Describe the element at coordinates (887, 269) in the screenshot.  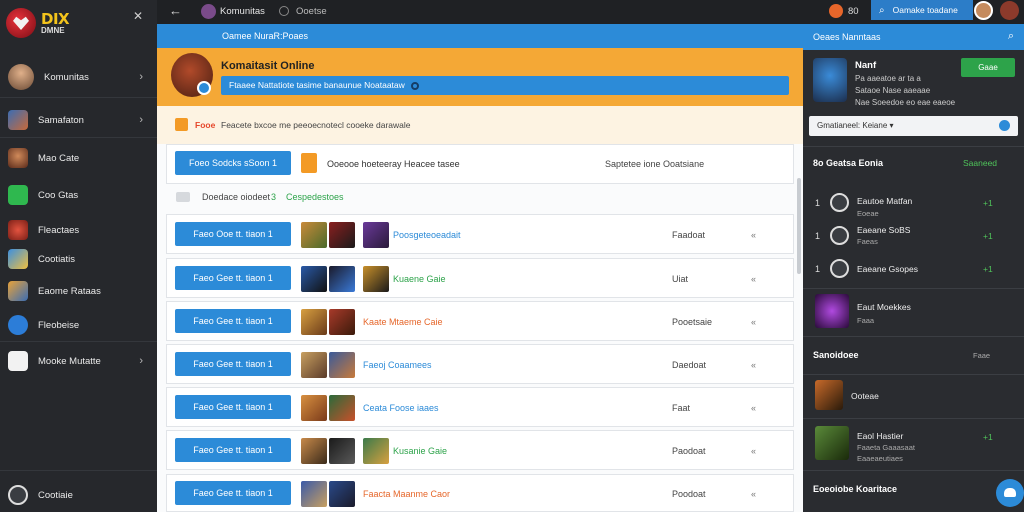
I see `member-name: Eaeane Gsopes` at that location.